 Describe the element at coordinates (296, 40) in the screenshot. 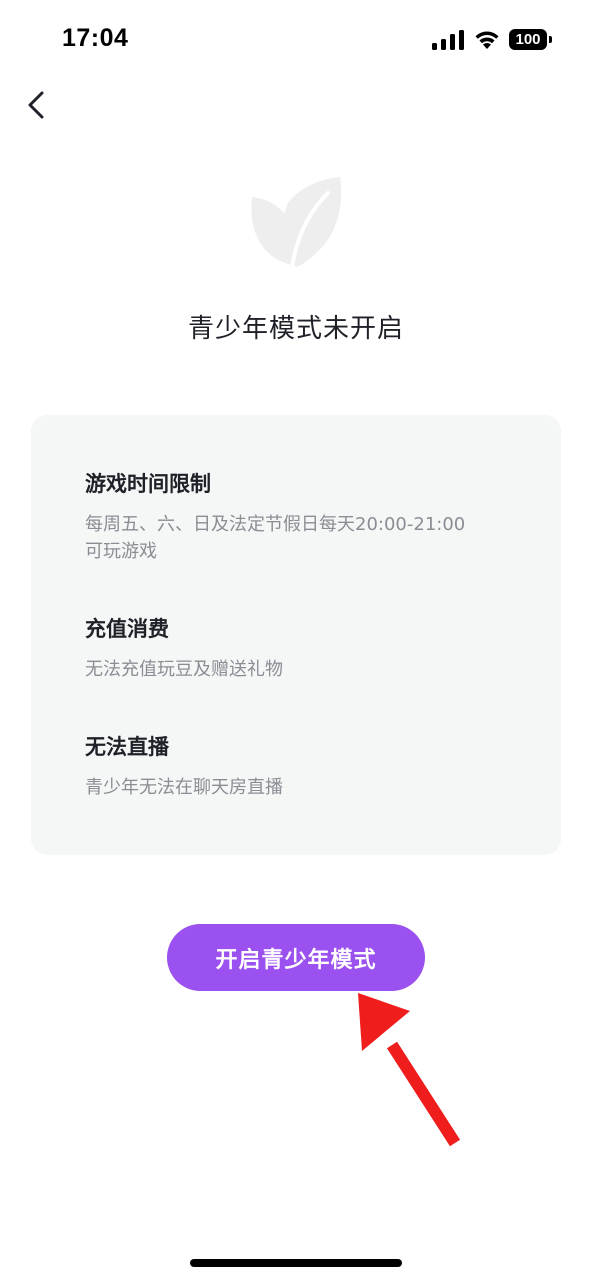

I see `status-bar: 17:04 100` at that location.